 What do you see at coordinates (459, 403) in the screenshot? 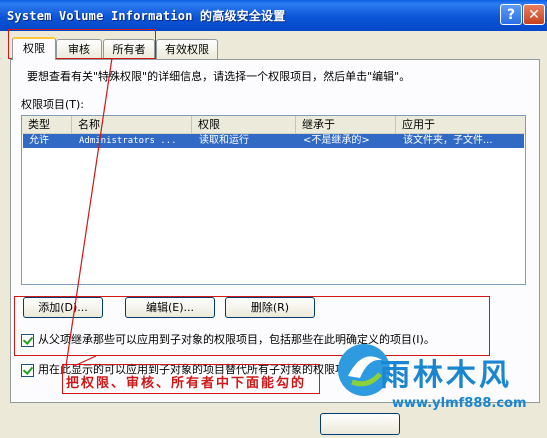
I see `watermark-url: www.ylmf888.com` at bounding box center [459, 403].